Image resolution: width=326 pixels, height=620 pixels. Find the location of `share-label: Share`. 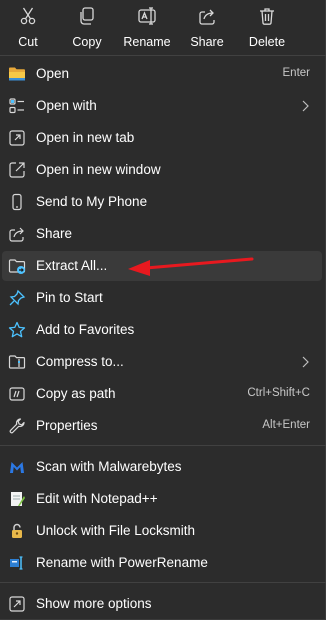

share-label: Share is located at coordinates (207, 42).